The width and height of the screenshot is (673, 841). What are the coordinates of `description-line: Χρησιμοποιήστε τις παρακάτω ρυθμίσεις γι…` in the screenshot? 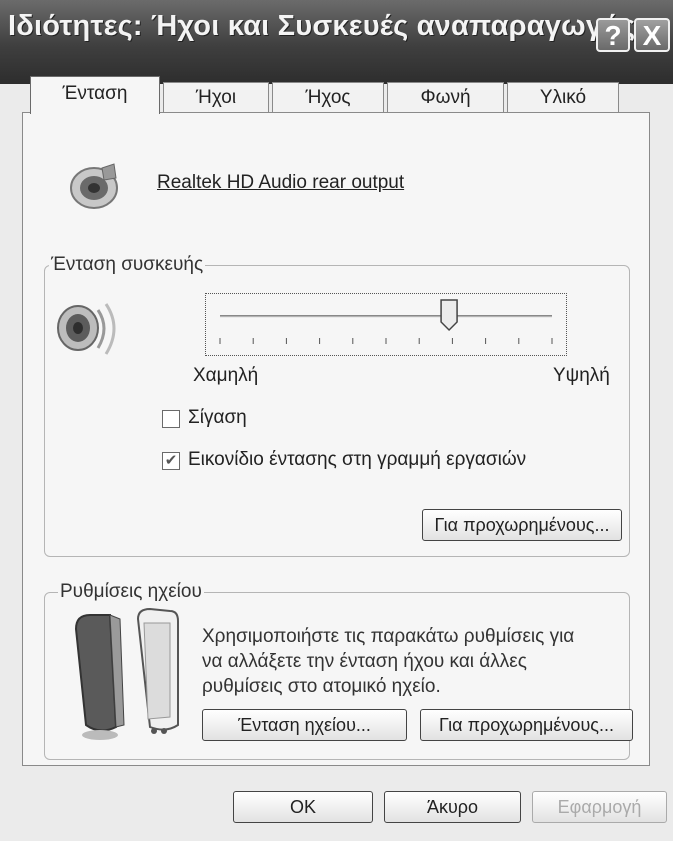 It's located at (388, 636).